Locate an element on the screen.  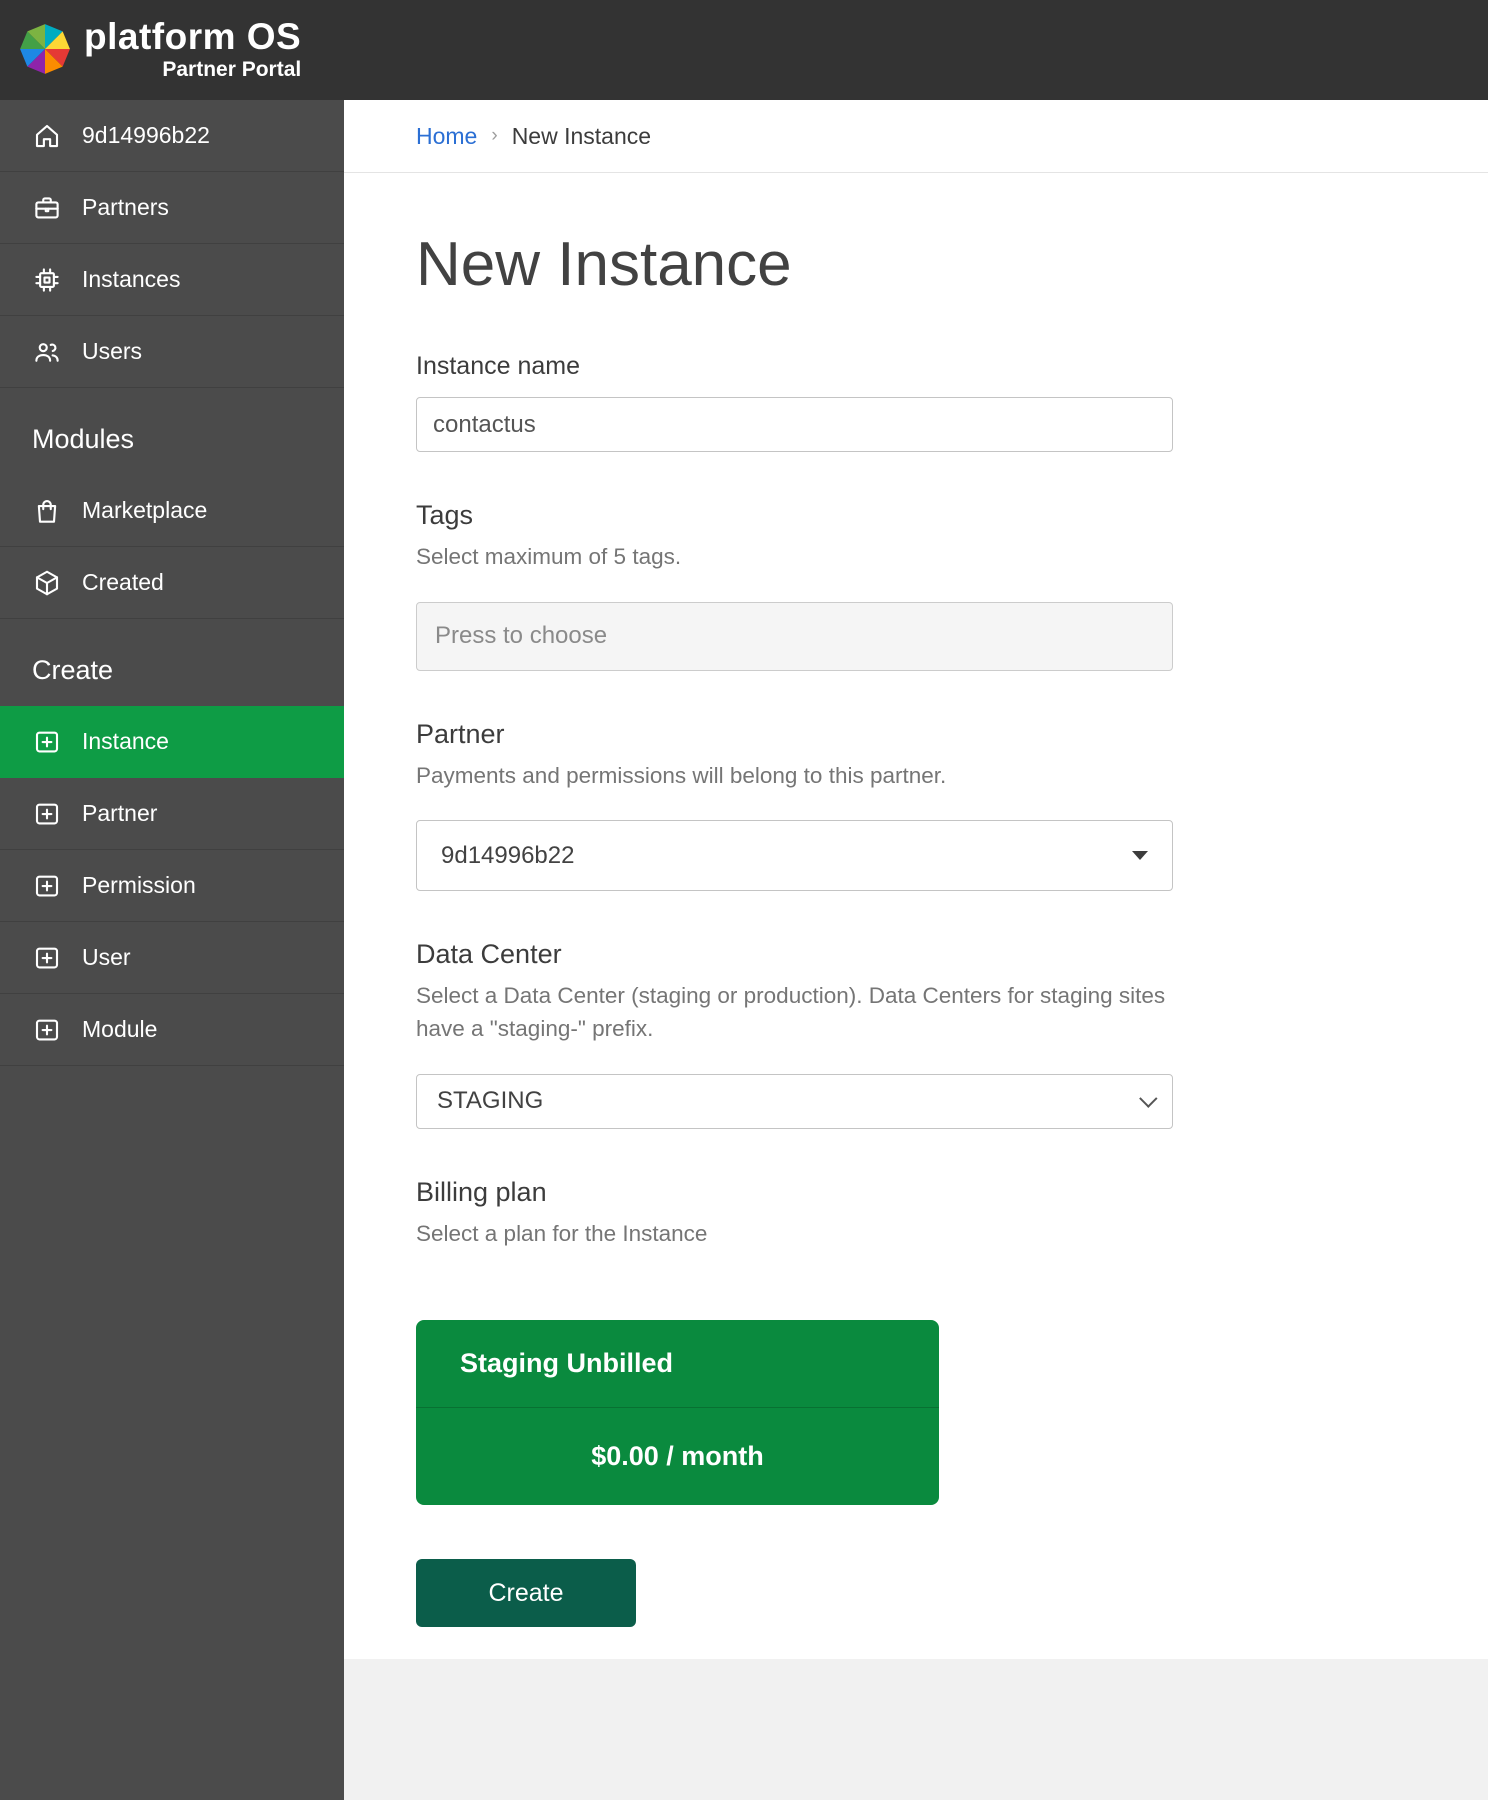
create-button: Create is located at coordinates (526, 1593).